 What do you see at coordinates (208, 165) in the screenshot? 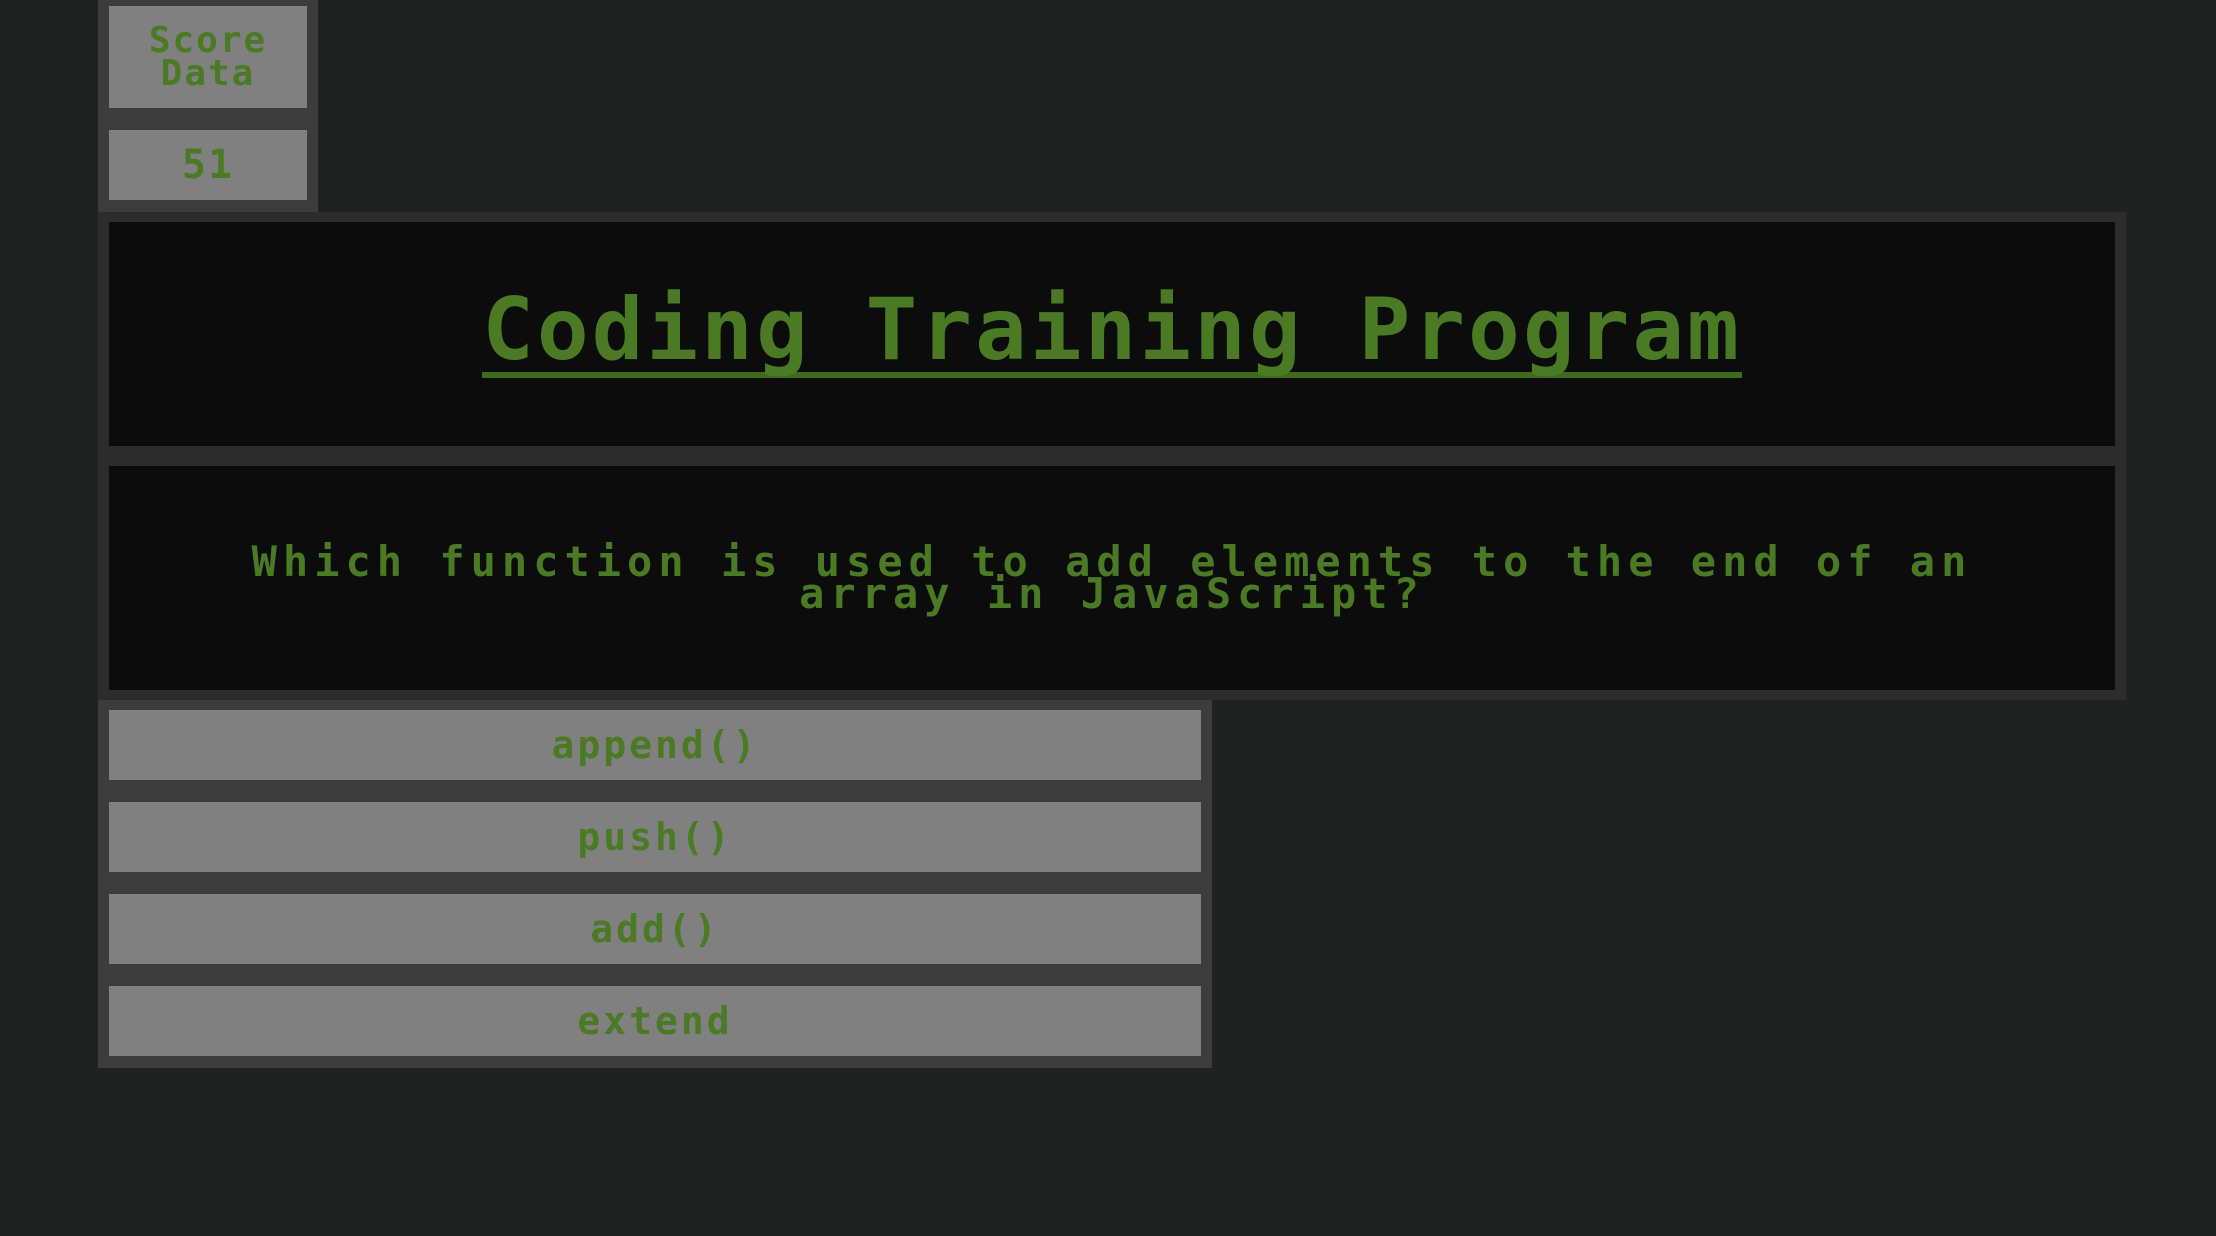
I see `score-value: 51` at bounding box center [208, 165].